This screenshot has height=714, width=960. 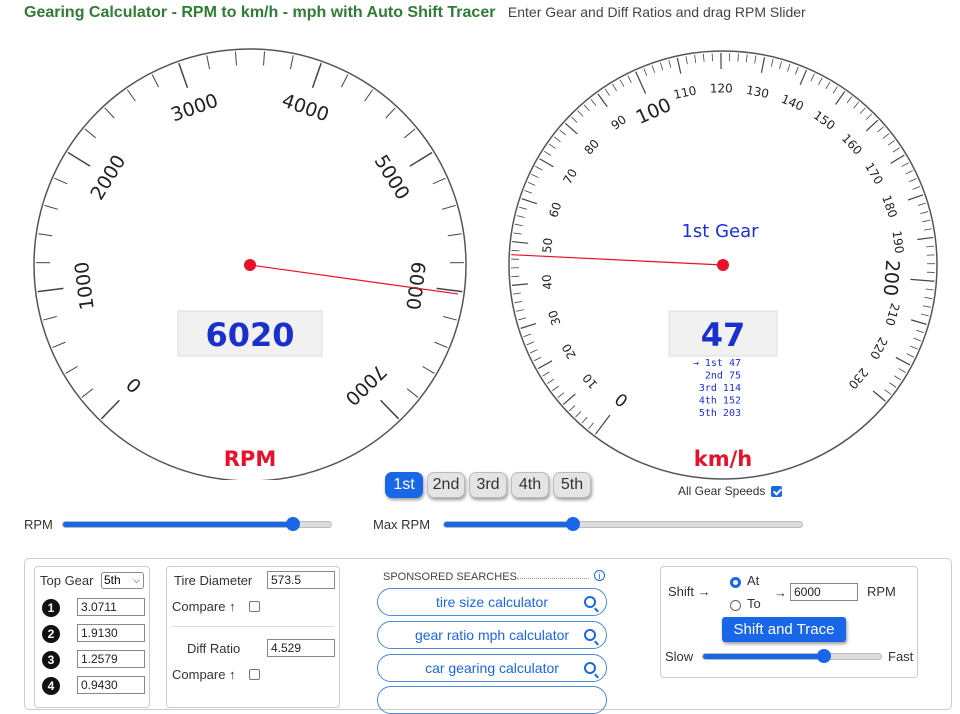 I want to click on gear-number-1-icon: 1, so click(x=51, y=608).